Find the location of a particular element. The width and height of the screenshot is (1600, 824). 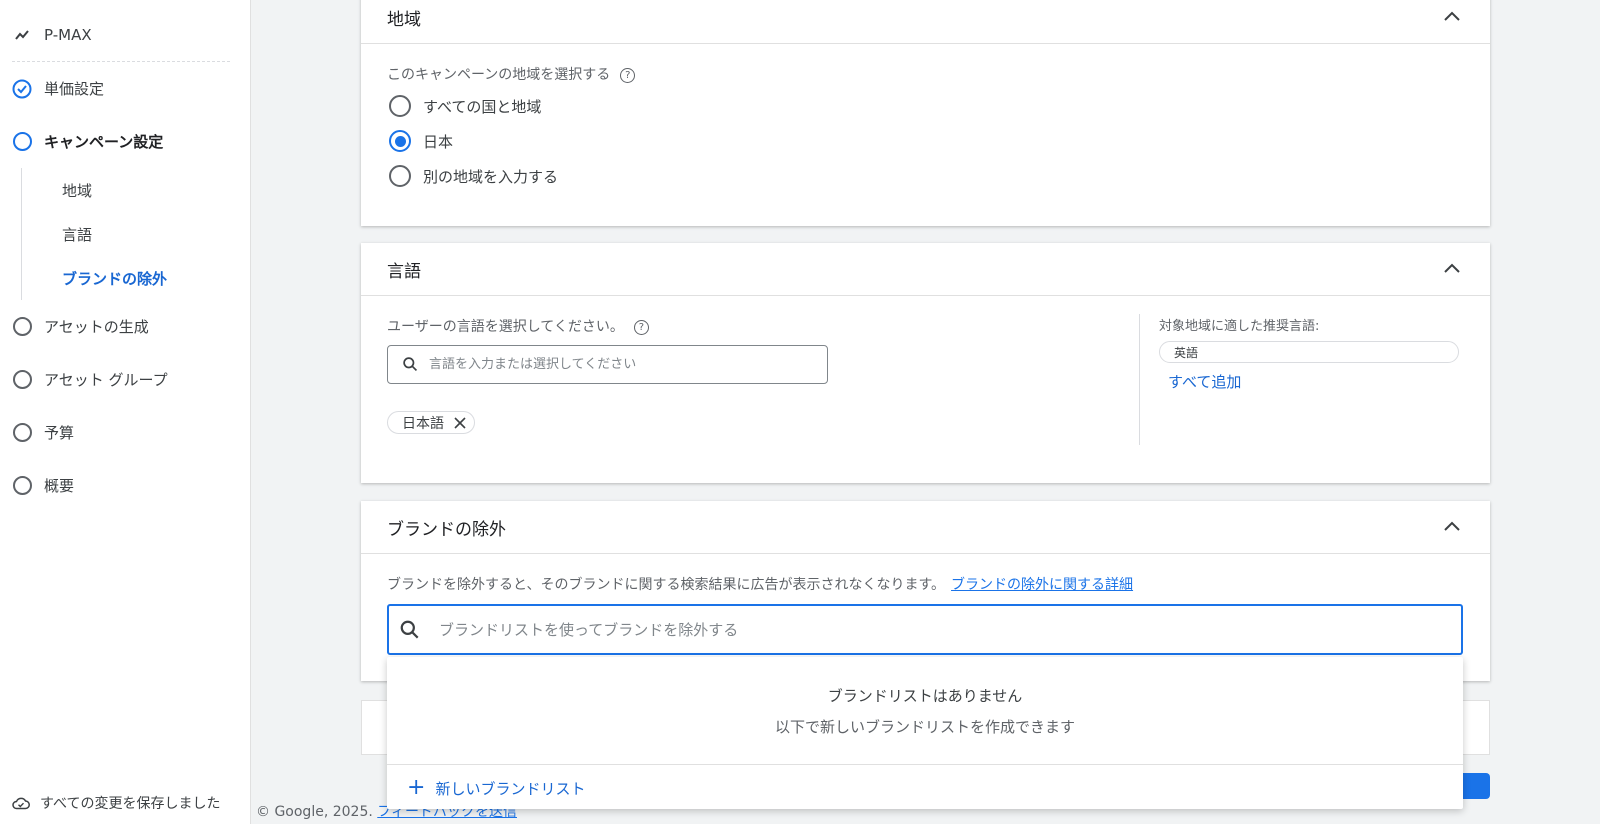

radio-all-regions: すべての国と地域 is located at coordinates (465, 106).